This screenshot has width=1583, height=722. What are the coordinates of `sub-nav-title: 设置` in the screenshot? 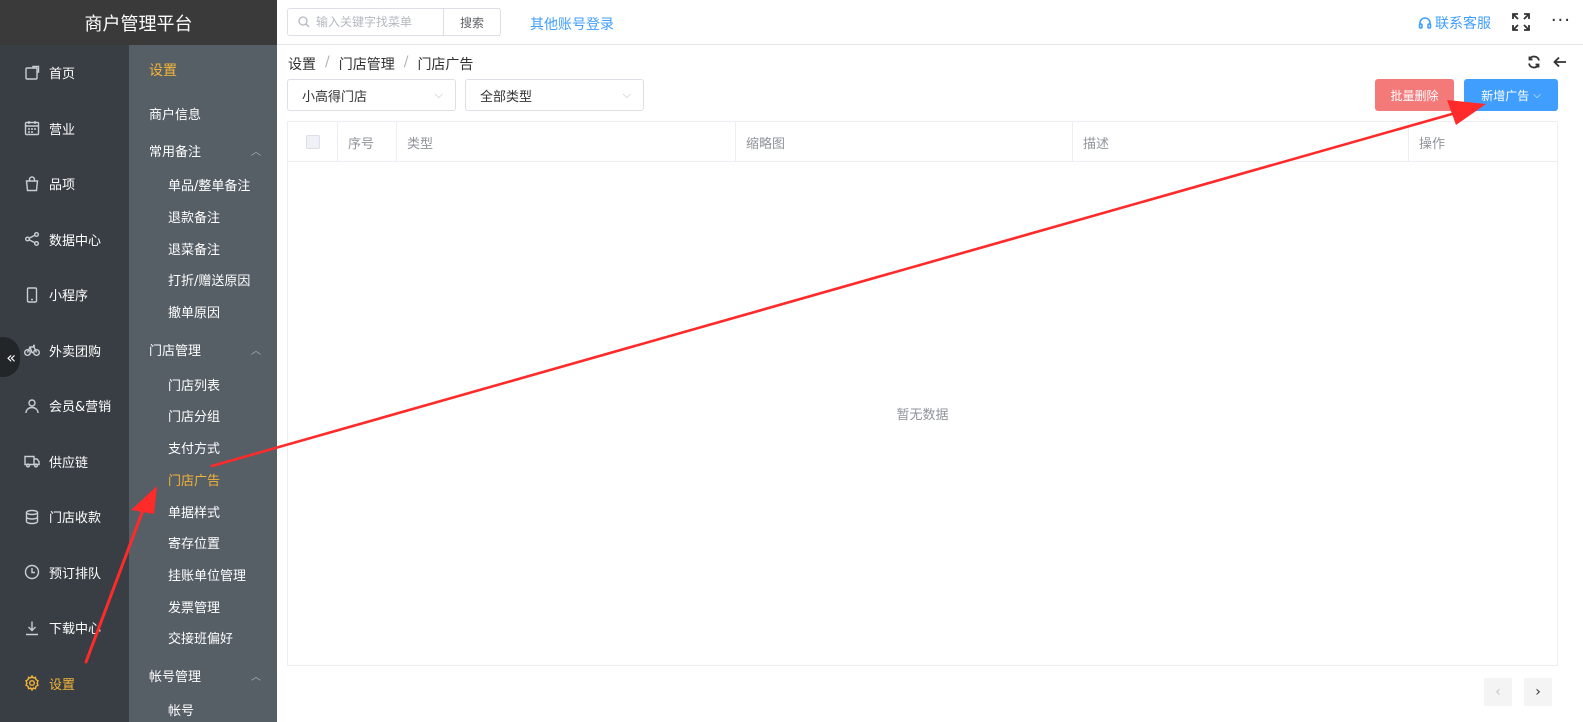 It's located at (163, 71).